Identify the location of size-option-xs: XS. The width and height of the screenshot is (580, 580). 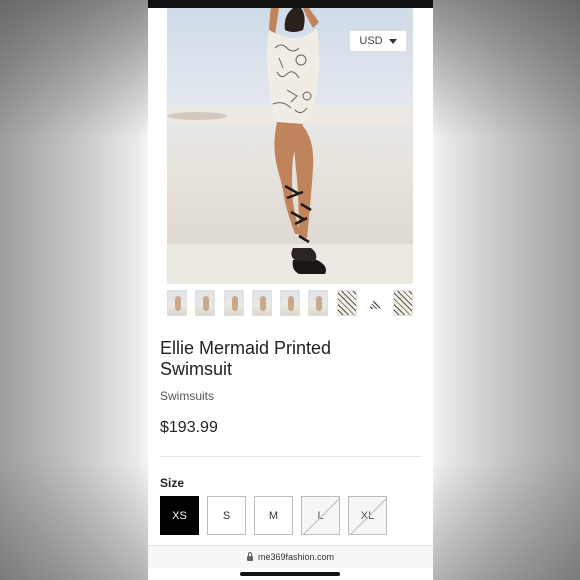
(179, 515).